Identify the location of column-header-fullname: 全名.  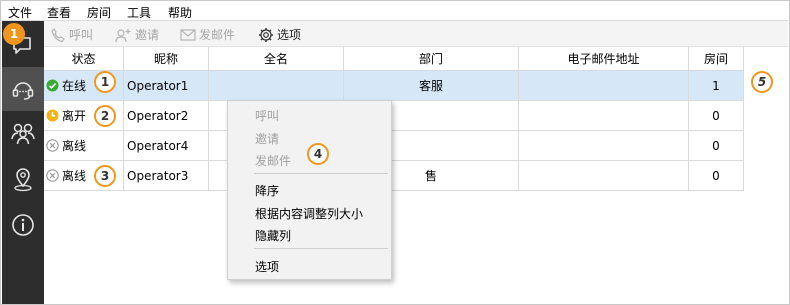
(276, 59).